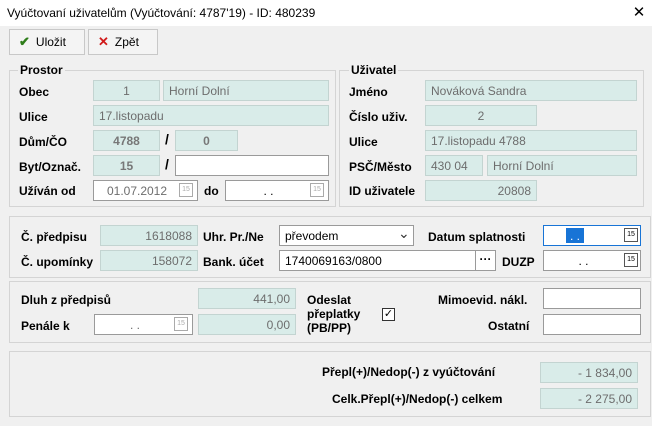 The height and width of the screenshot is (426, 652). What do you see at coordinates (211, 191) in the screenshot?
I see `do-label: do` at bounding box center [211, 191].